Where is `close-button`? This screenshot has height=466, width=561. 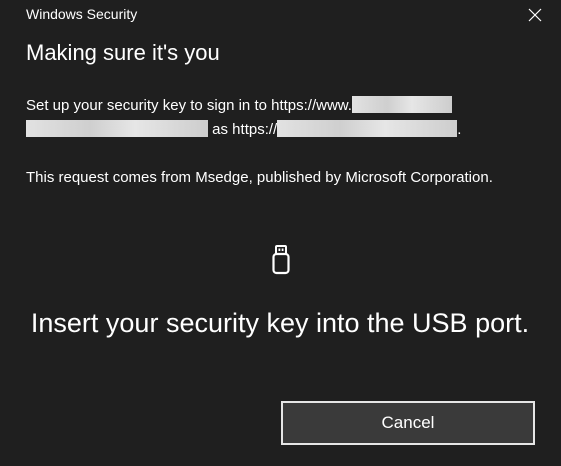
close-button is located at coordinates (535, 15).